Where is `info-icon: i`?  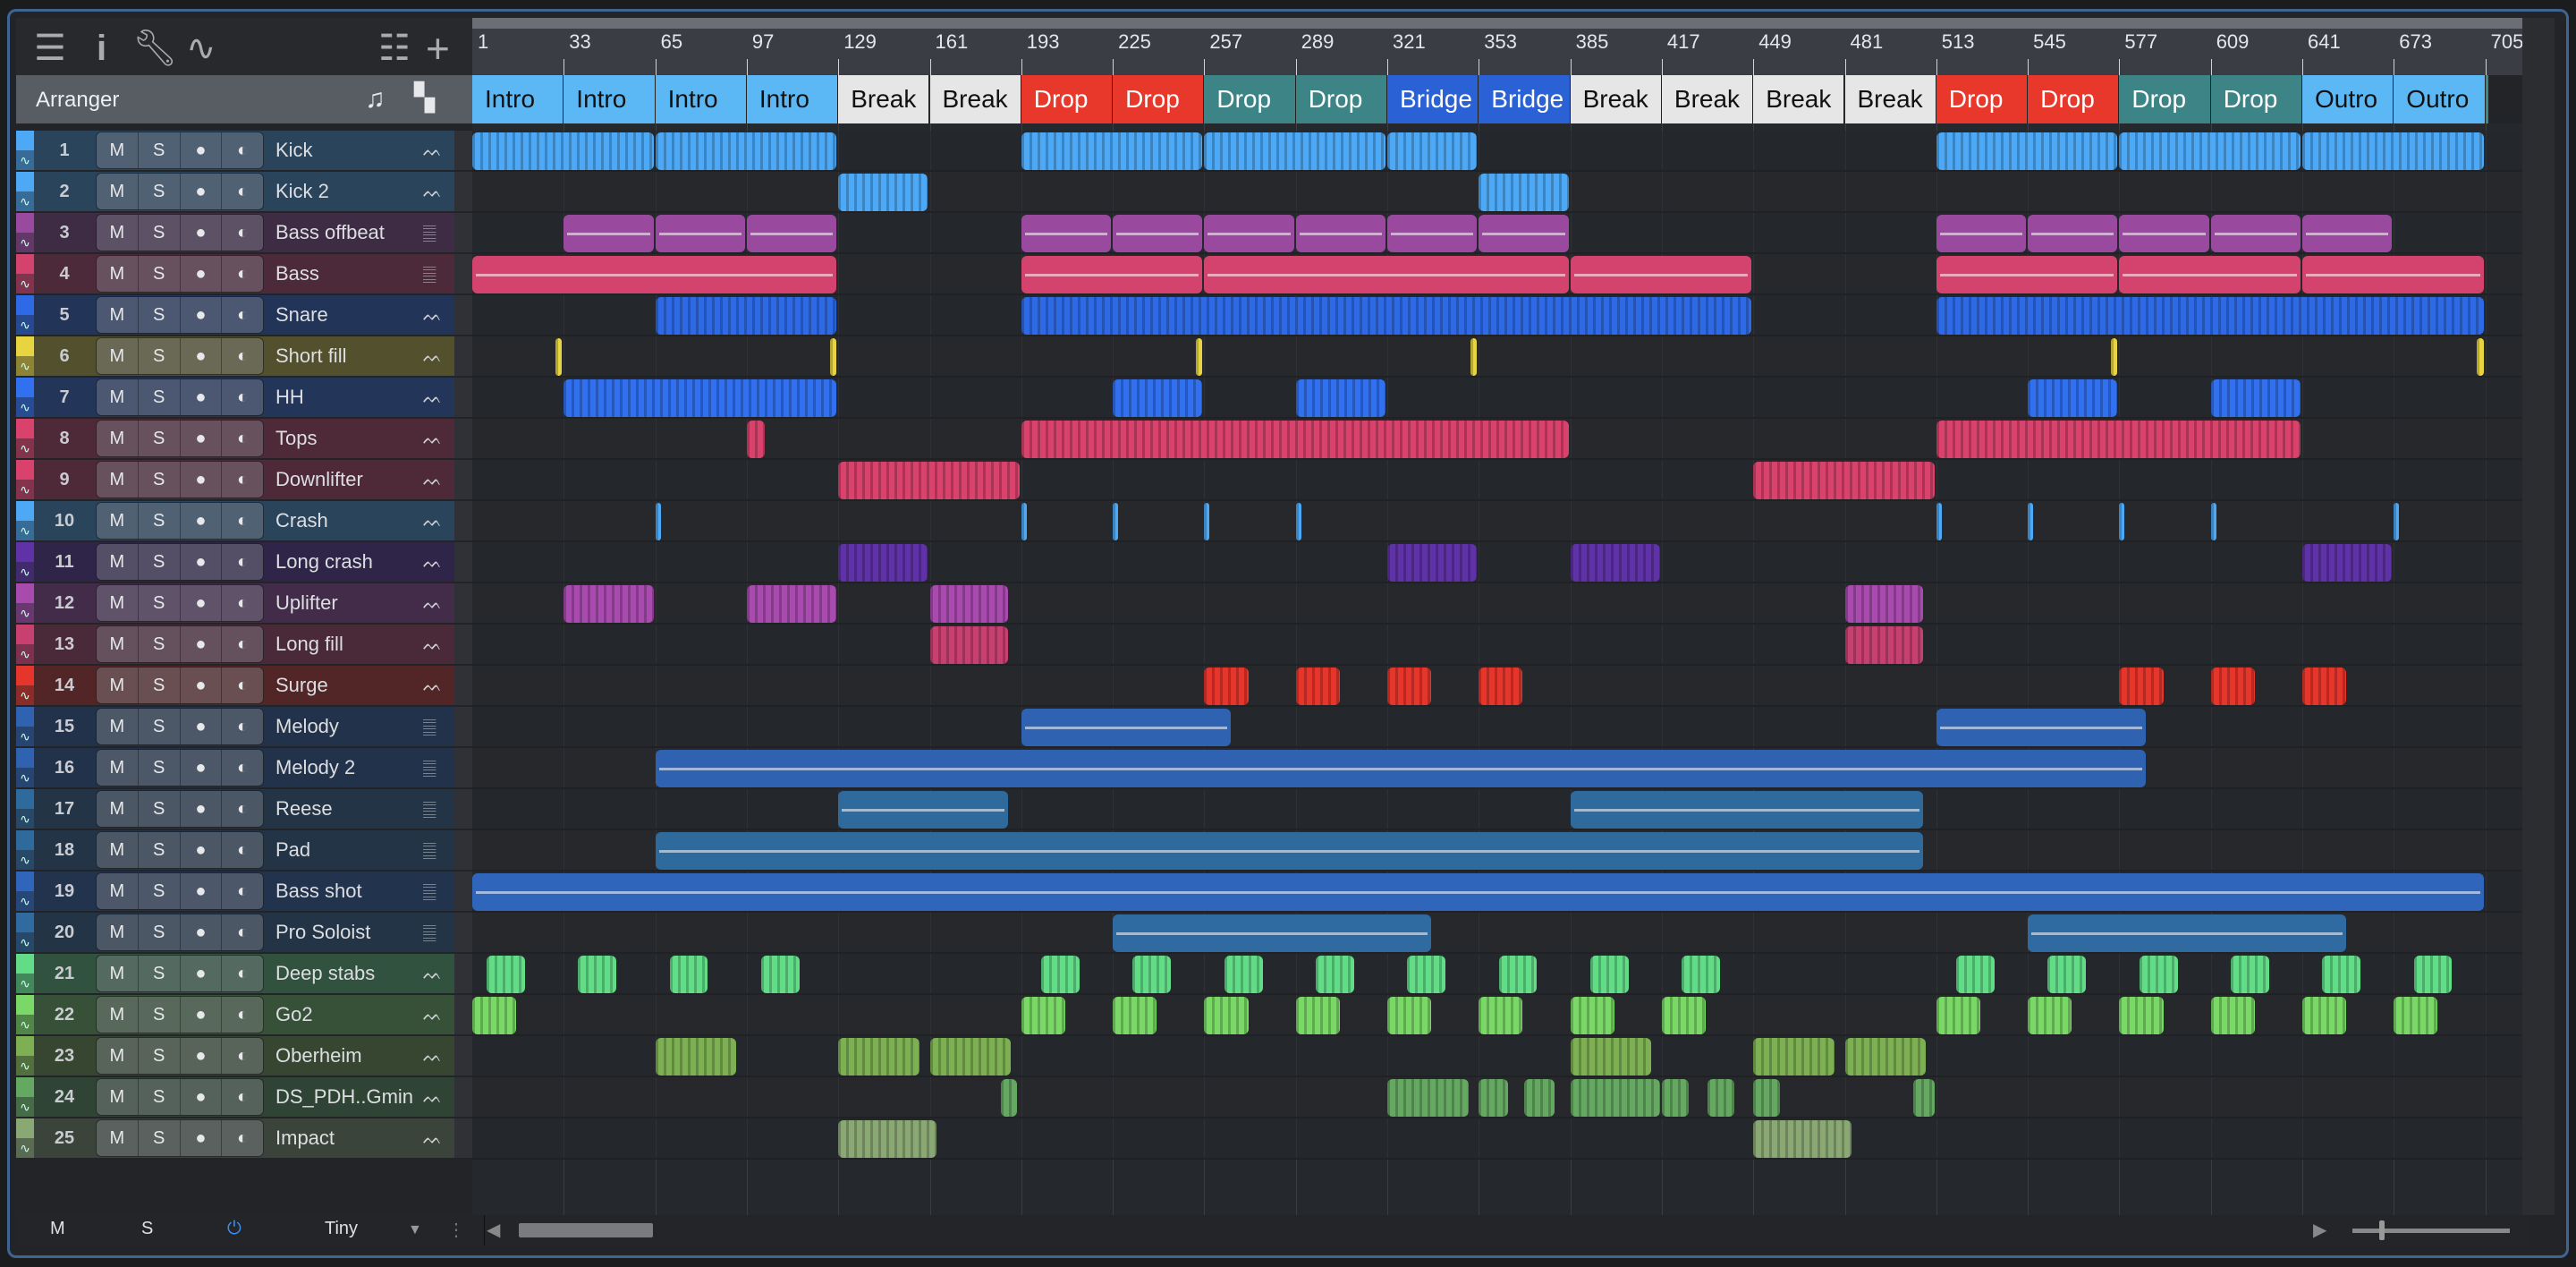 info-icon: i is located at coordinates (101, 48).